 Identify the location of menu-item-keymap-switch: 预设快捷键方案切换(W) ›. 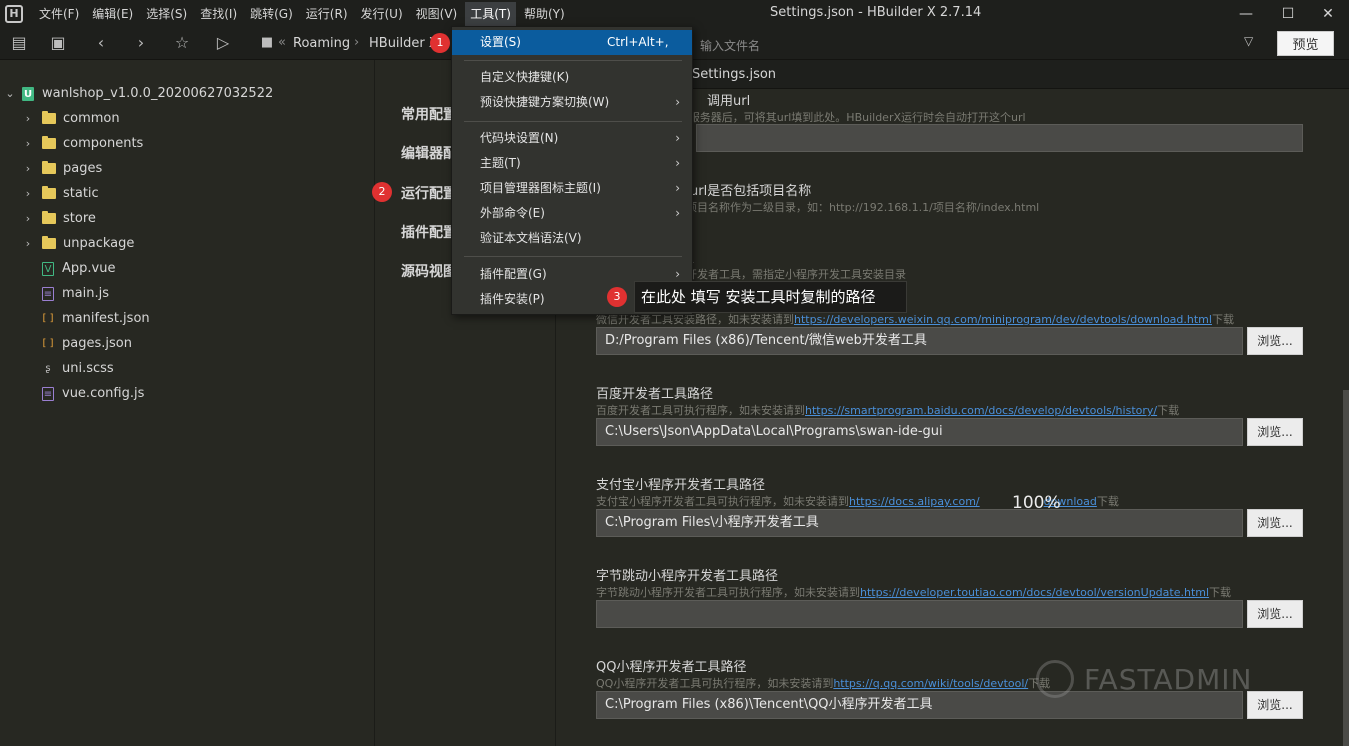
(572, 102).